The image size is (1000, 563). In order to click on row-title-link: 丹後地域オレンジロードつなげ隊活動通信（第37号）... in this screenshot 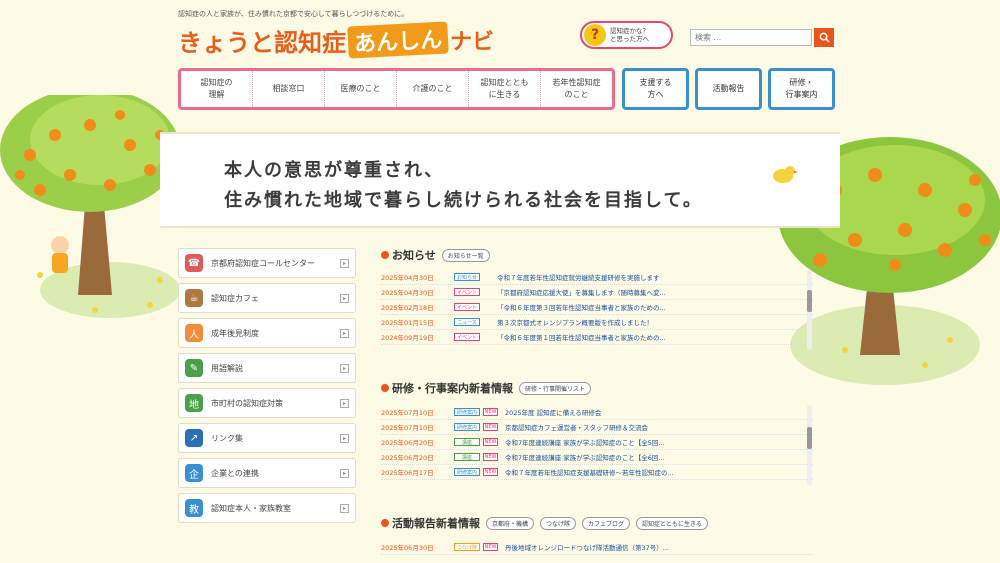, I will do `click(587, 547)`.